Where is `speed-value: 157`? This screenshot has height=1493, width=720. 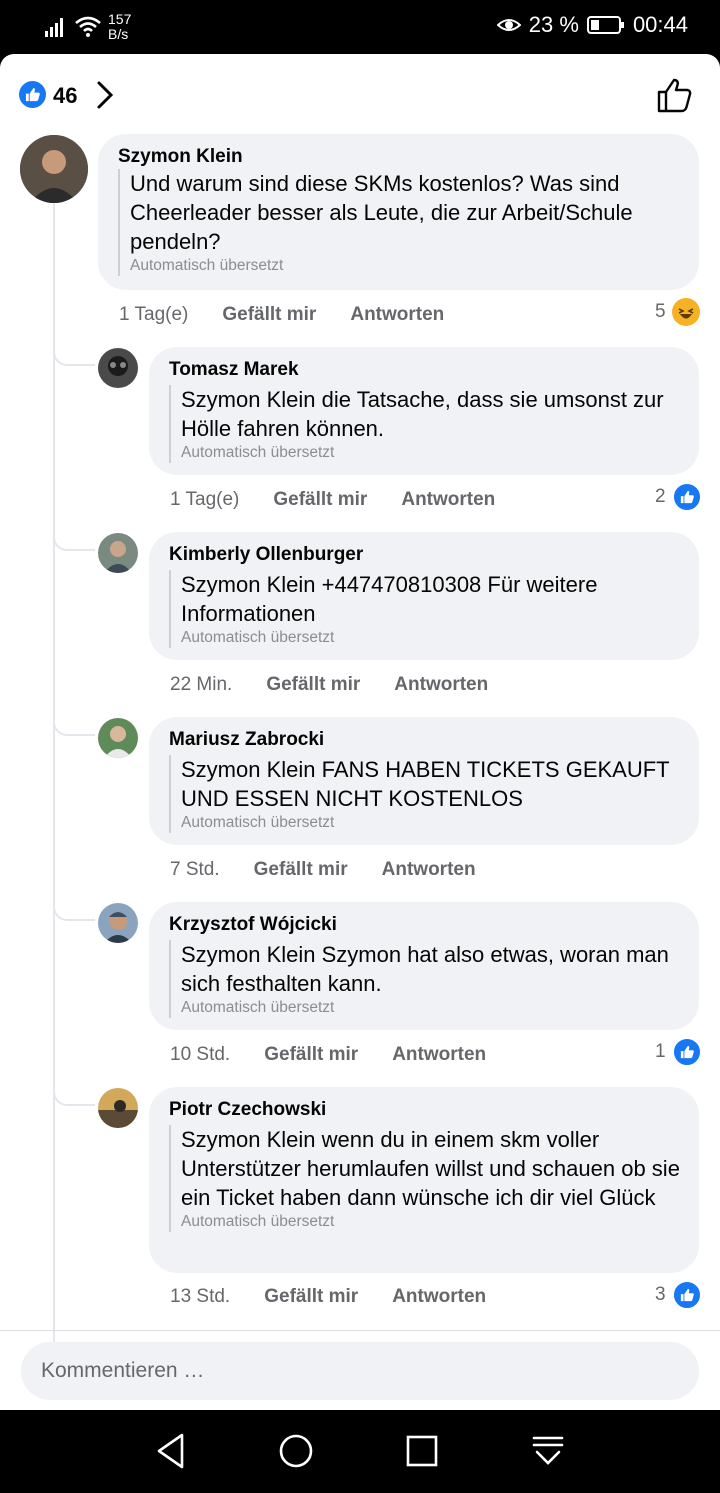
speed-value: 157 is located at coordinates (120, 19).